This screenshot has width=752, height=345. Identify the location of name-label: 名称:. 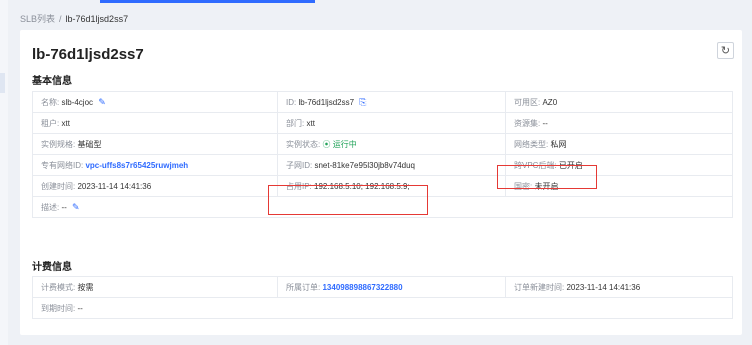
(50, 102).